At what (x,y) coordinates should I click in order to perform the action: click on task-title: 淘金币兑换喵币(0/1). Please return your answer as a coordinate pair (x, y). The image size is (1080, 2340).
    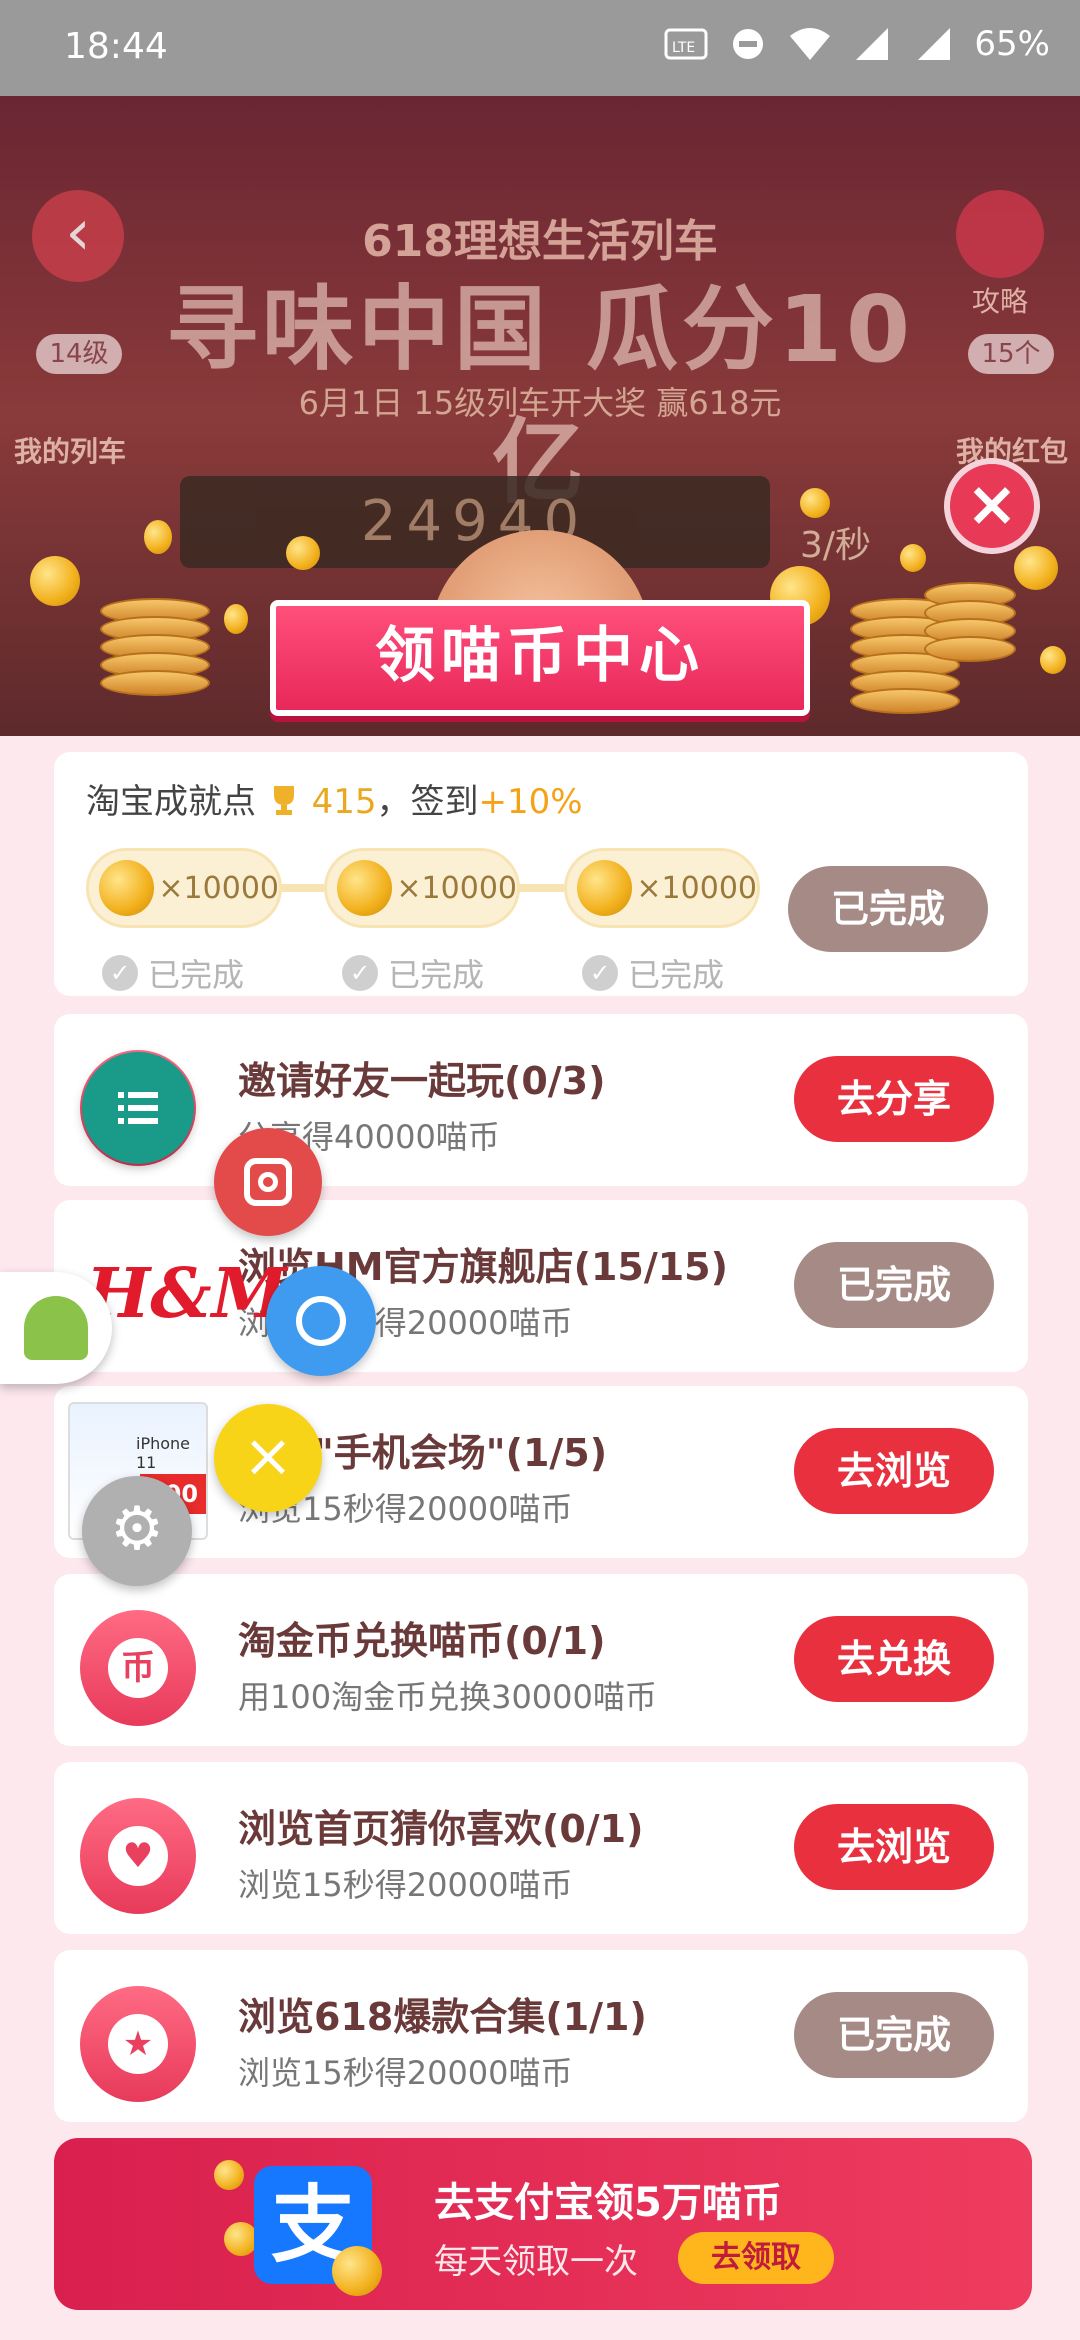
    Looking at the image, I should click on (422, 1641).